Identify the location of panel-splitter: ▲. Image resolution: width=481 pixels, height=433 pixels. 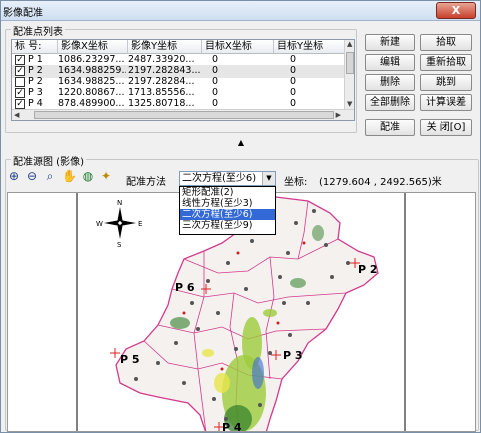
(241, 143).